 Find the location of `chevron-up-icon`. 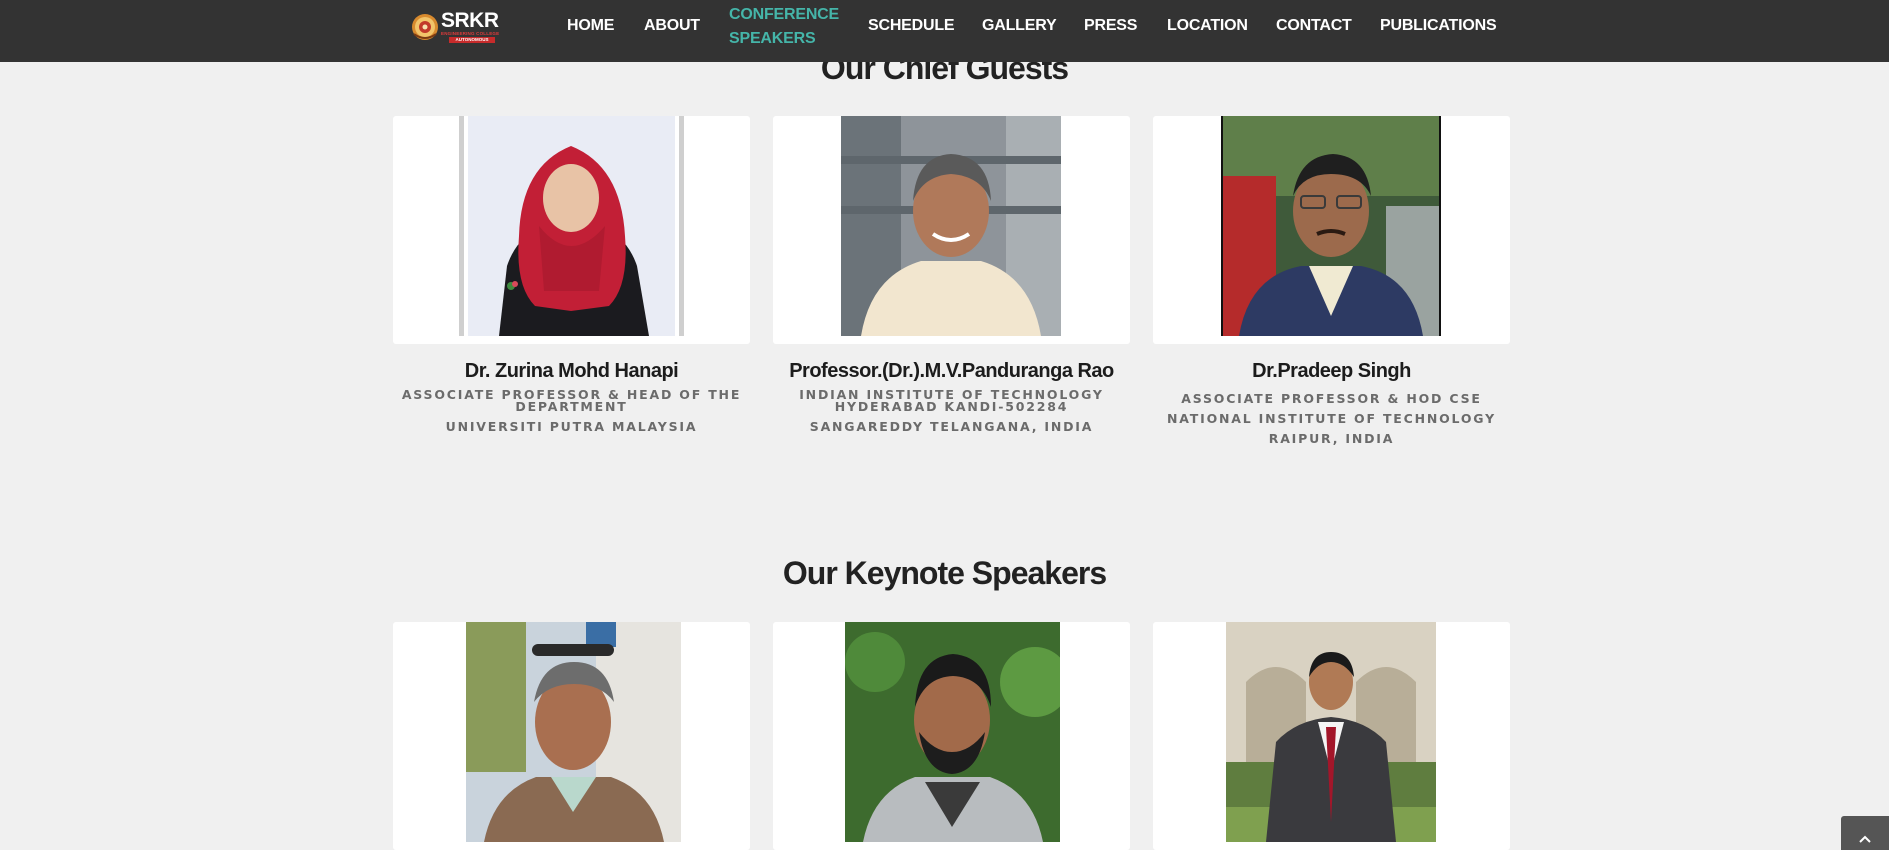

chevron-up-icon is located at coordinates (1865, 839).